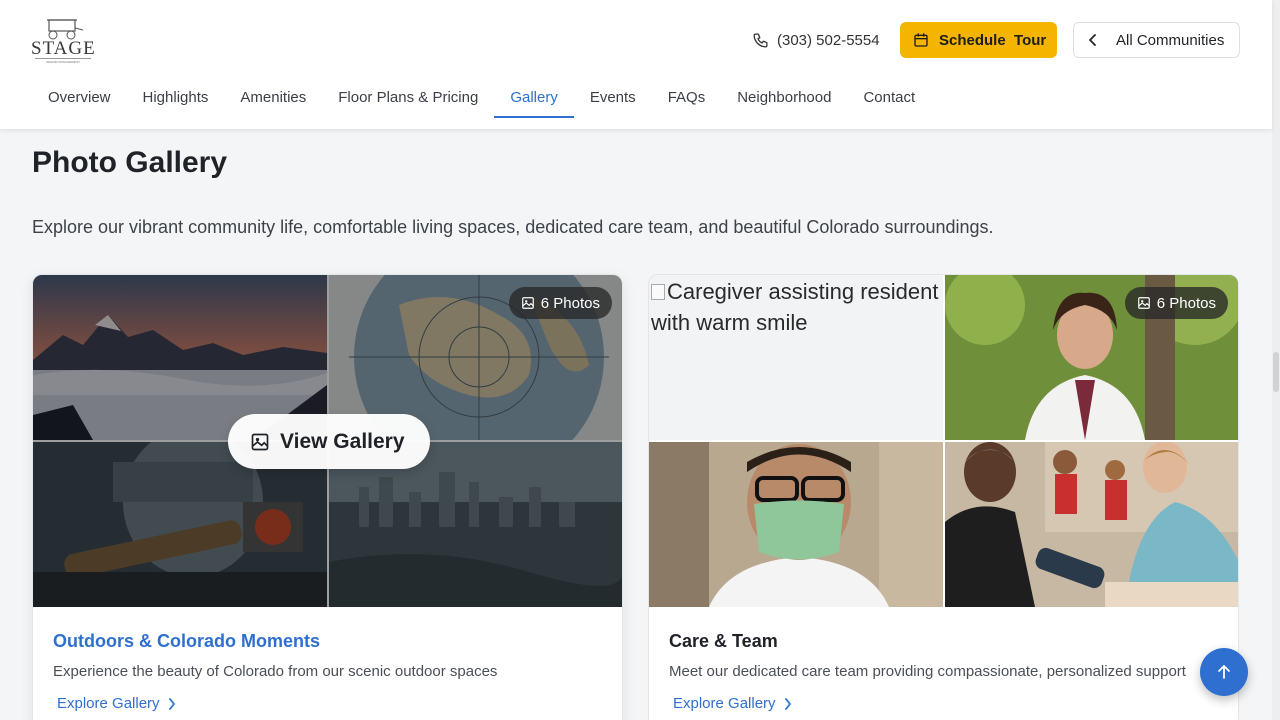 The height and width of the screenshot is (720, 1280). I want to click on tab-gallery: Gallery, so click(534, 98).